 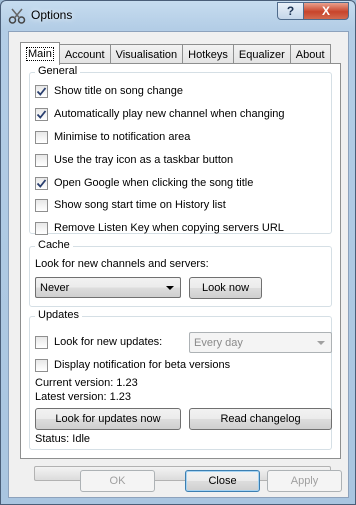 I want to click on select-value: Never, so click(x=55, y=287).